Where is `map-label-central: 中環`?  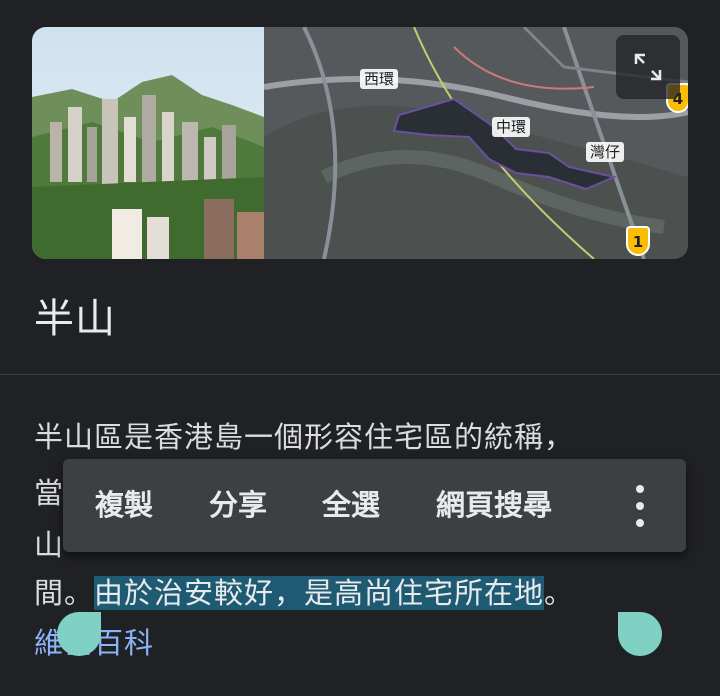 map-label-central: 中環 is located at coordinates (511, 127).